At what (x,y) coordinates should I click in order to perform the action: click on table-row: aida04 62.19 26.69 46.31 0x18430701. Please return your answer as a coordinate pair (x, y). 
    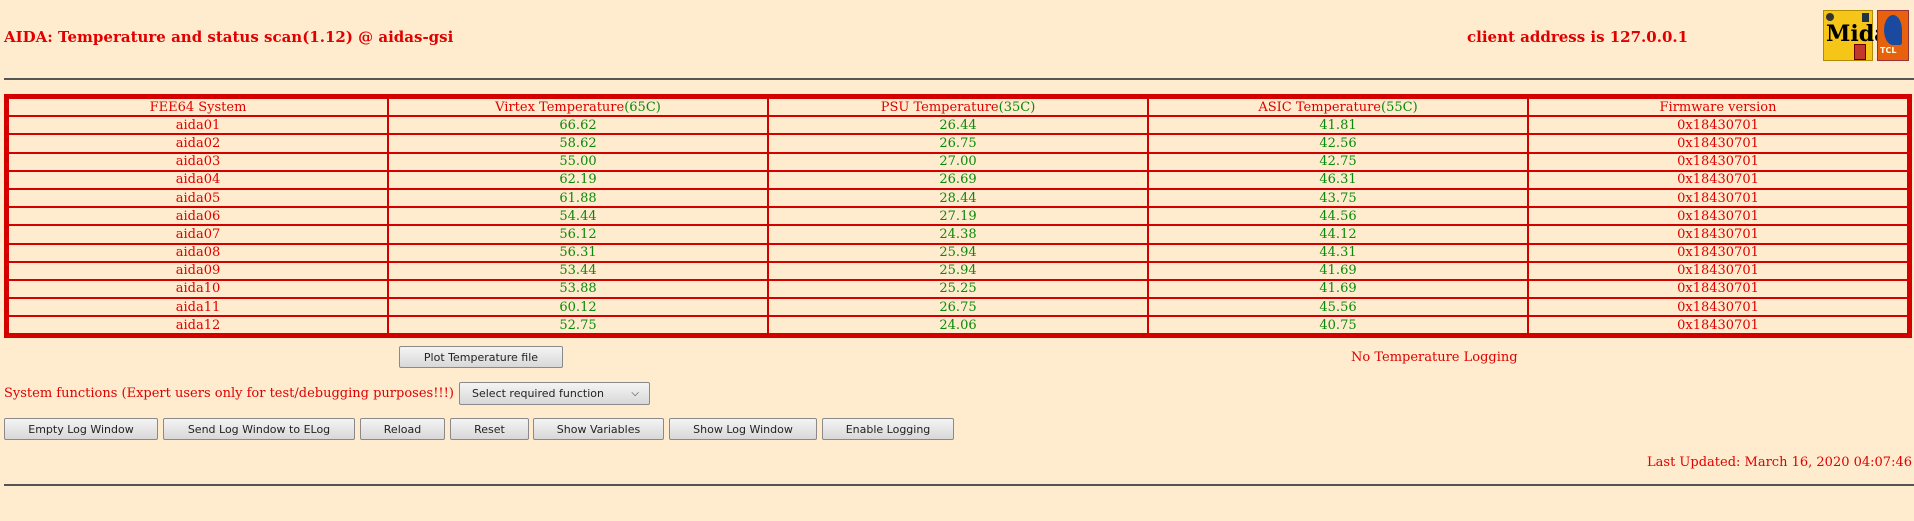
    Looking at the image, I should click on (958, 179).